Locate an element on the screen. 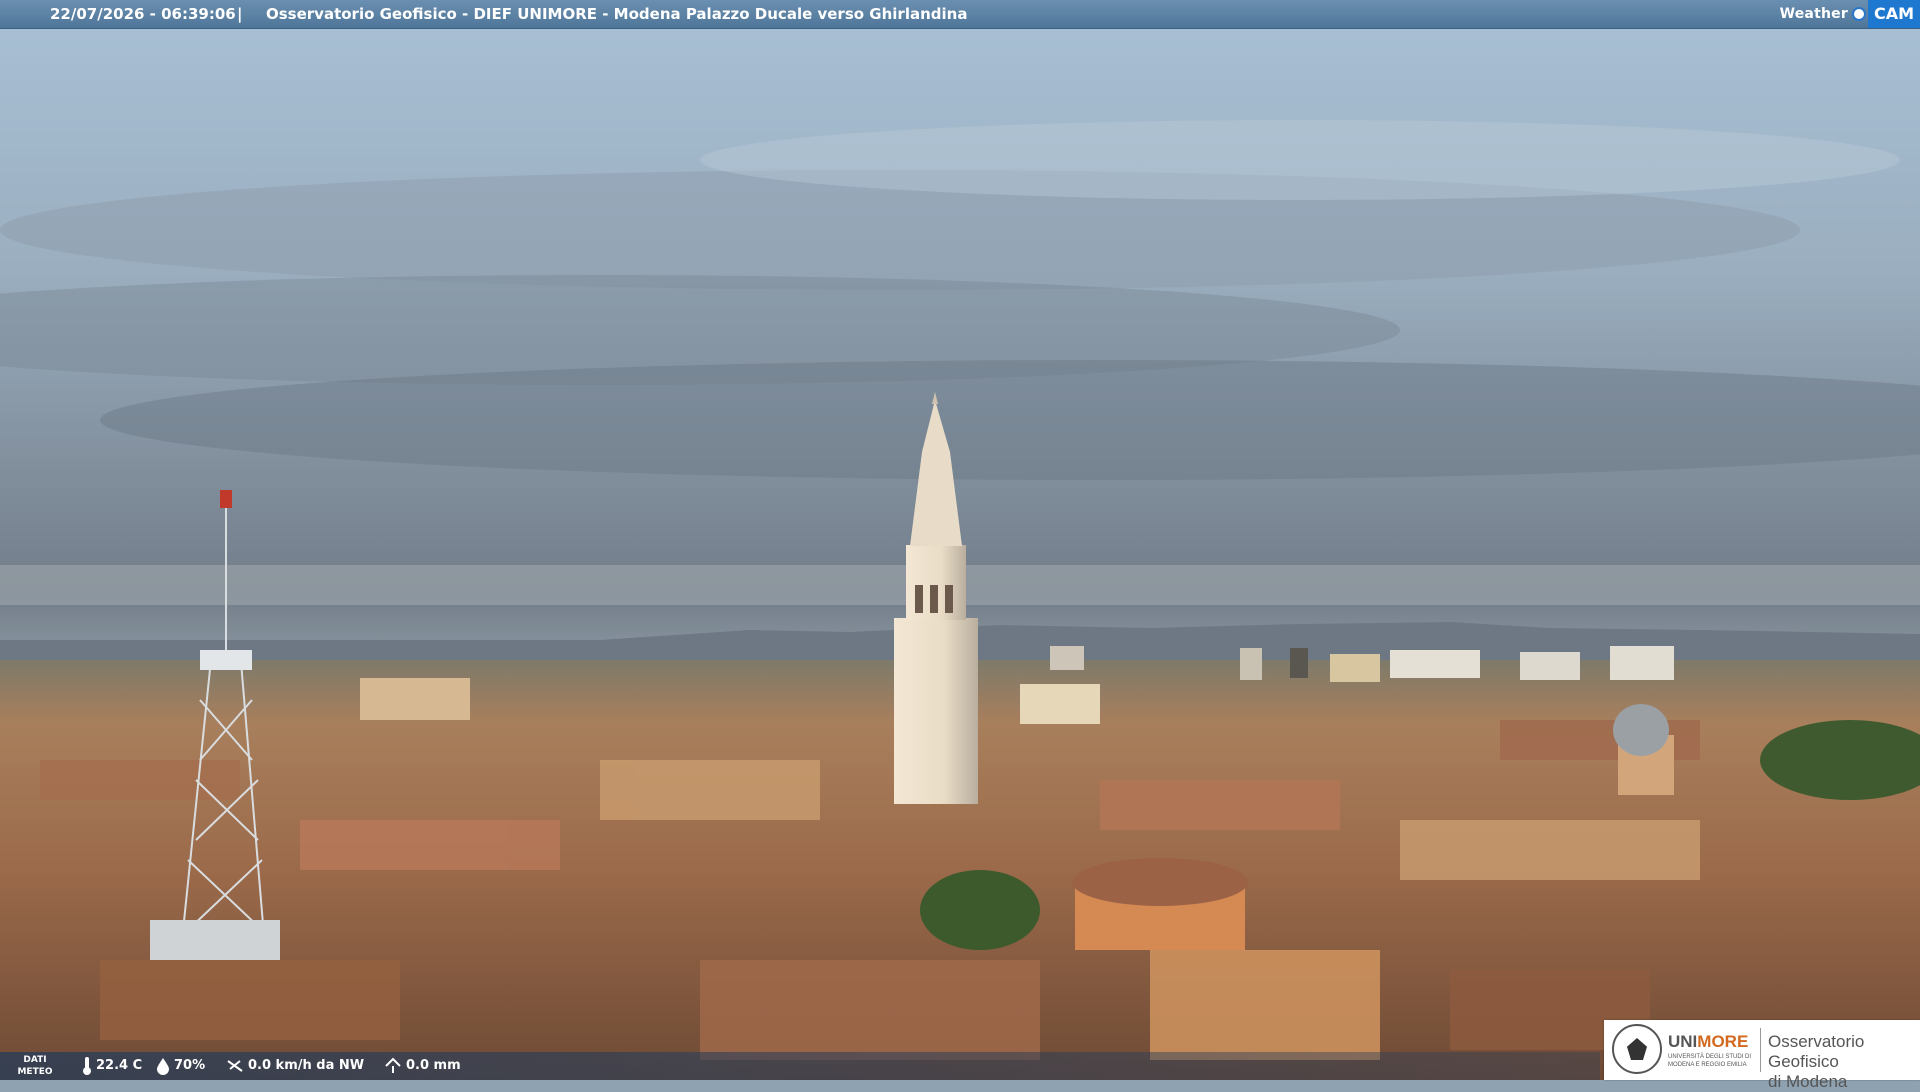  wind-reading: 0.0 km/h da NW is located at coordinates (295, 1066).